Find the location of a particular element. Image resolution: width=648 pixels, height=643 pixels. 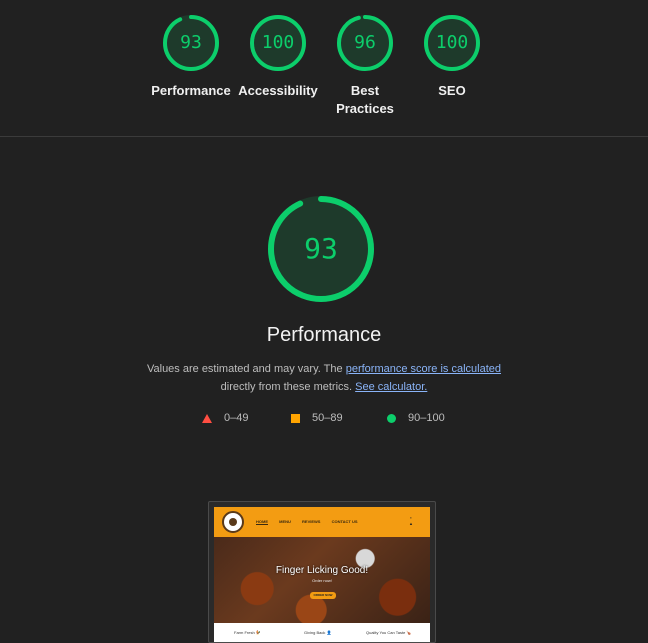

circle-icon is located at coordinates (391, 418).